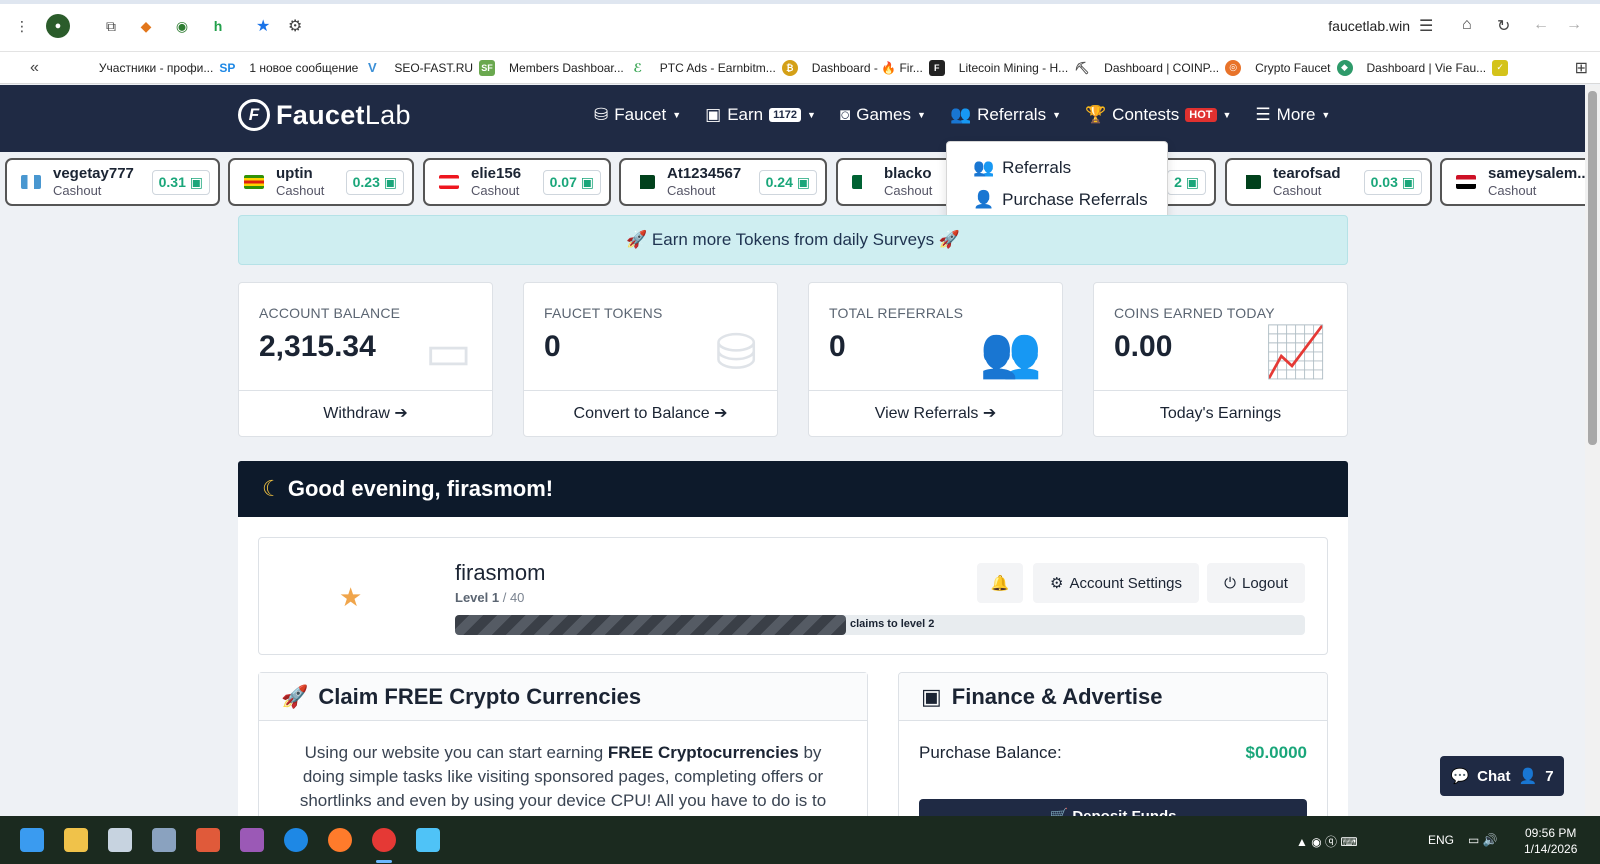 Image resolution: width=1600 pixels, height=864 pixels. Describe the element at coordinates (1292, 115) in the screenshot. I see `nav-more: ☰ More ▼` at that location.